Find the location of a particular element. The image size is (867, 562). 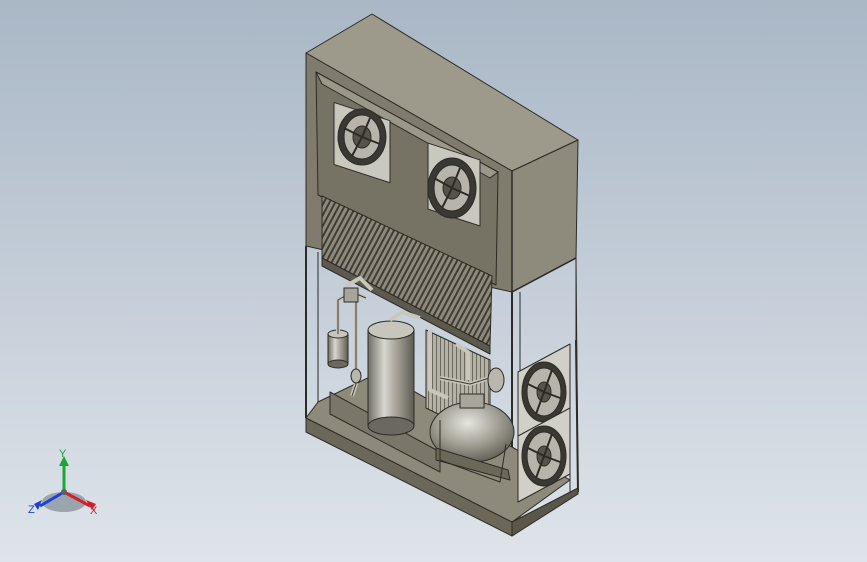

triad-origin-icon is located at coordinates (64, 492).